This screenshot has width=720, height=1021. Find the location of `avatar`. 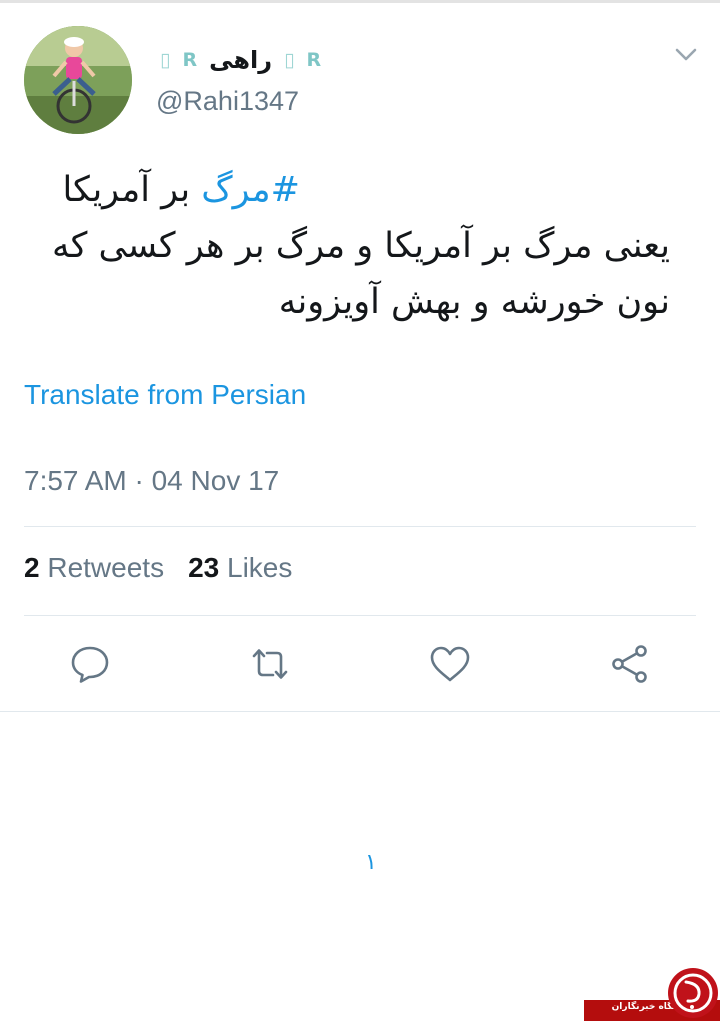

avatar is located at coordinates (78, 80).